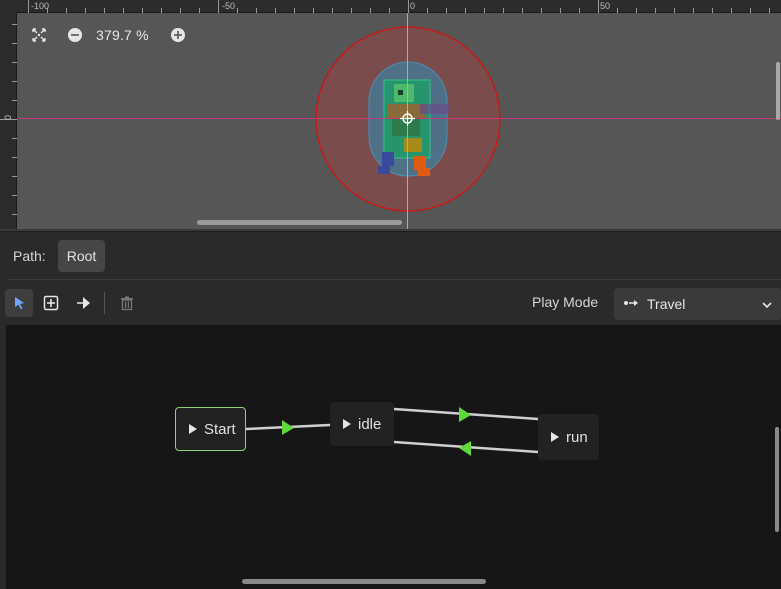 This screenshot has width=781, height=589. What do you see at coordinates (413, 6) in the screenshot?
I see `ruler-label-0: 0` at bounding box center [413, 6].